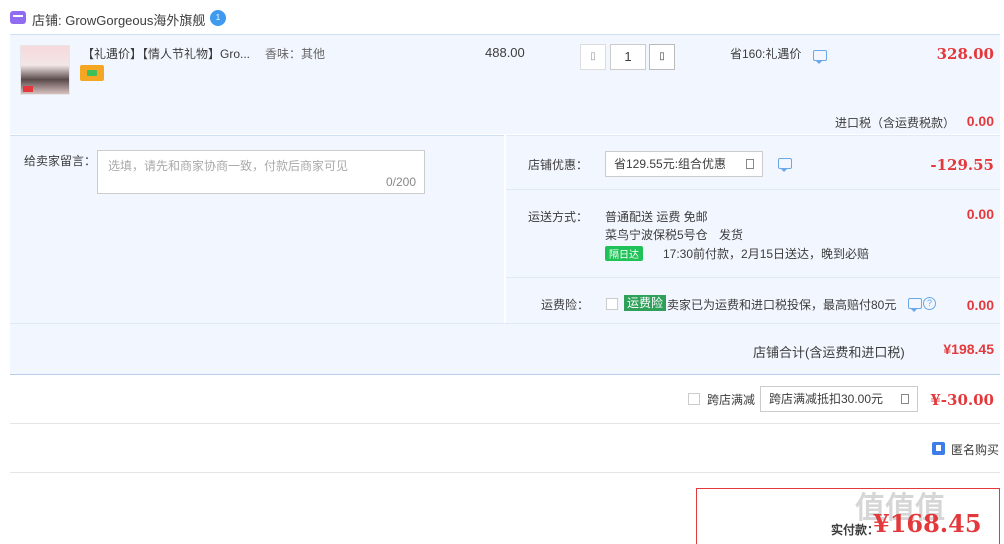 This screenshot has height=544, width=1004. What do you see at coordinates (855, 530) in the screenshot?
I see `payment-label: 实付款：` at bounding box center [855, 530].